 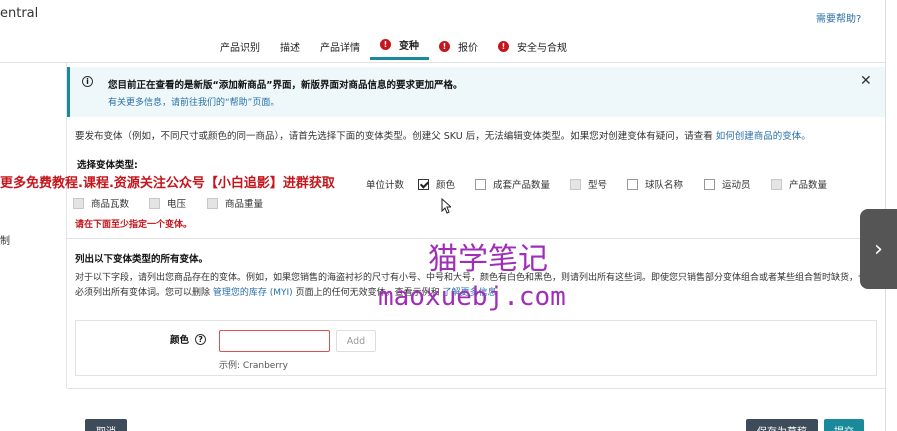 I want to click on how-to-create-variations-link: 如何创建商品的变体。, so click(x=763, y=136).